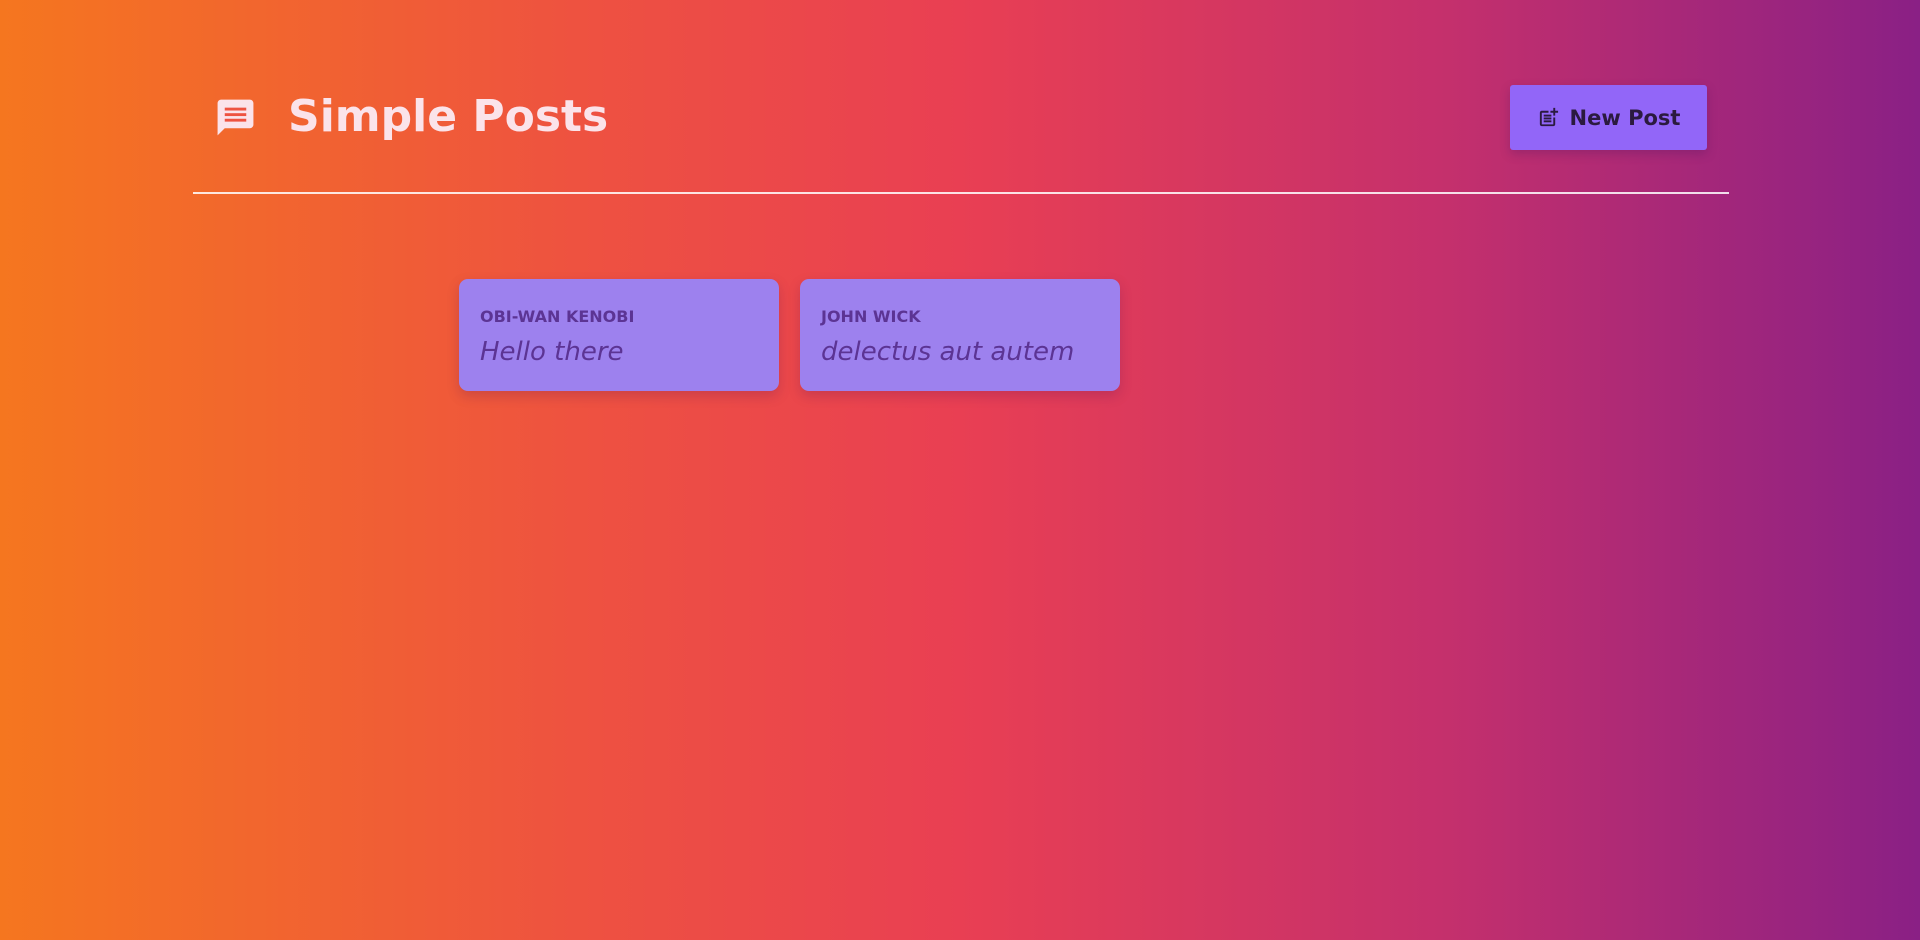  What do you see at coordinates (448, 116) in the screenshot?
I see `page-title: Simple Posts` at bounding box center [448, 116].